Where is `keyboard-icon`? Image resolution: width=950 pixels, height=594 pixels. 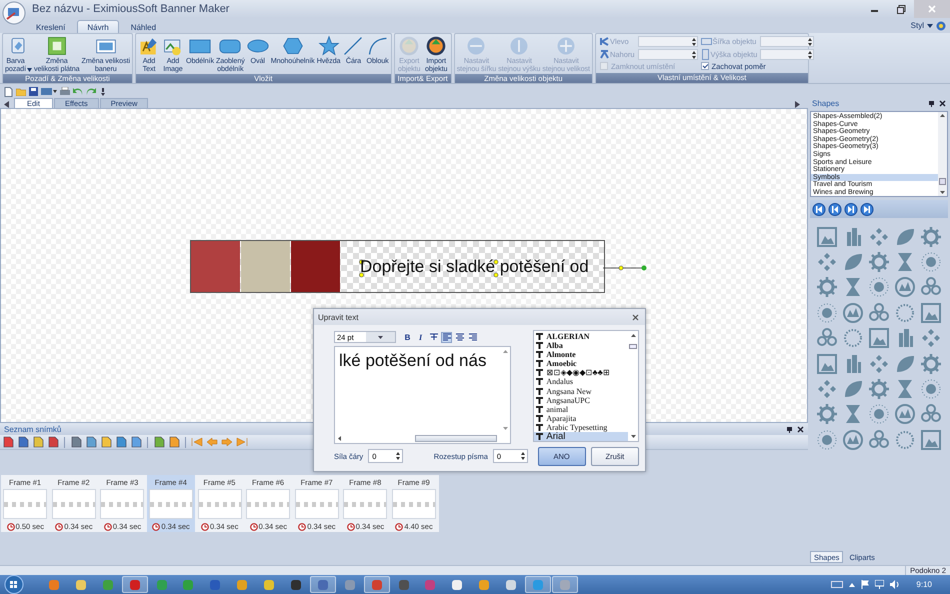 keyboard-icon is located at coordinates (837, 584).